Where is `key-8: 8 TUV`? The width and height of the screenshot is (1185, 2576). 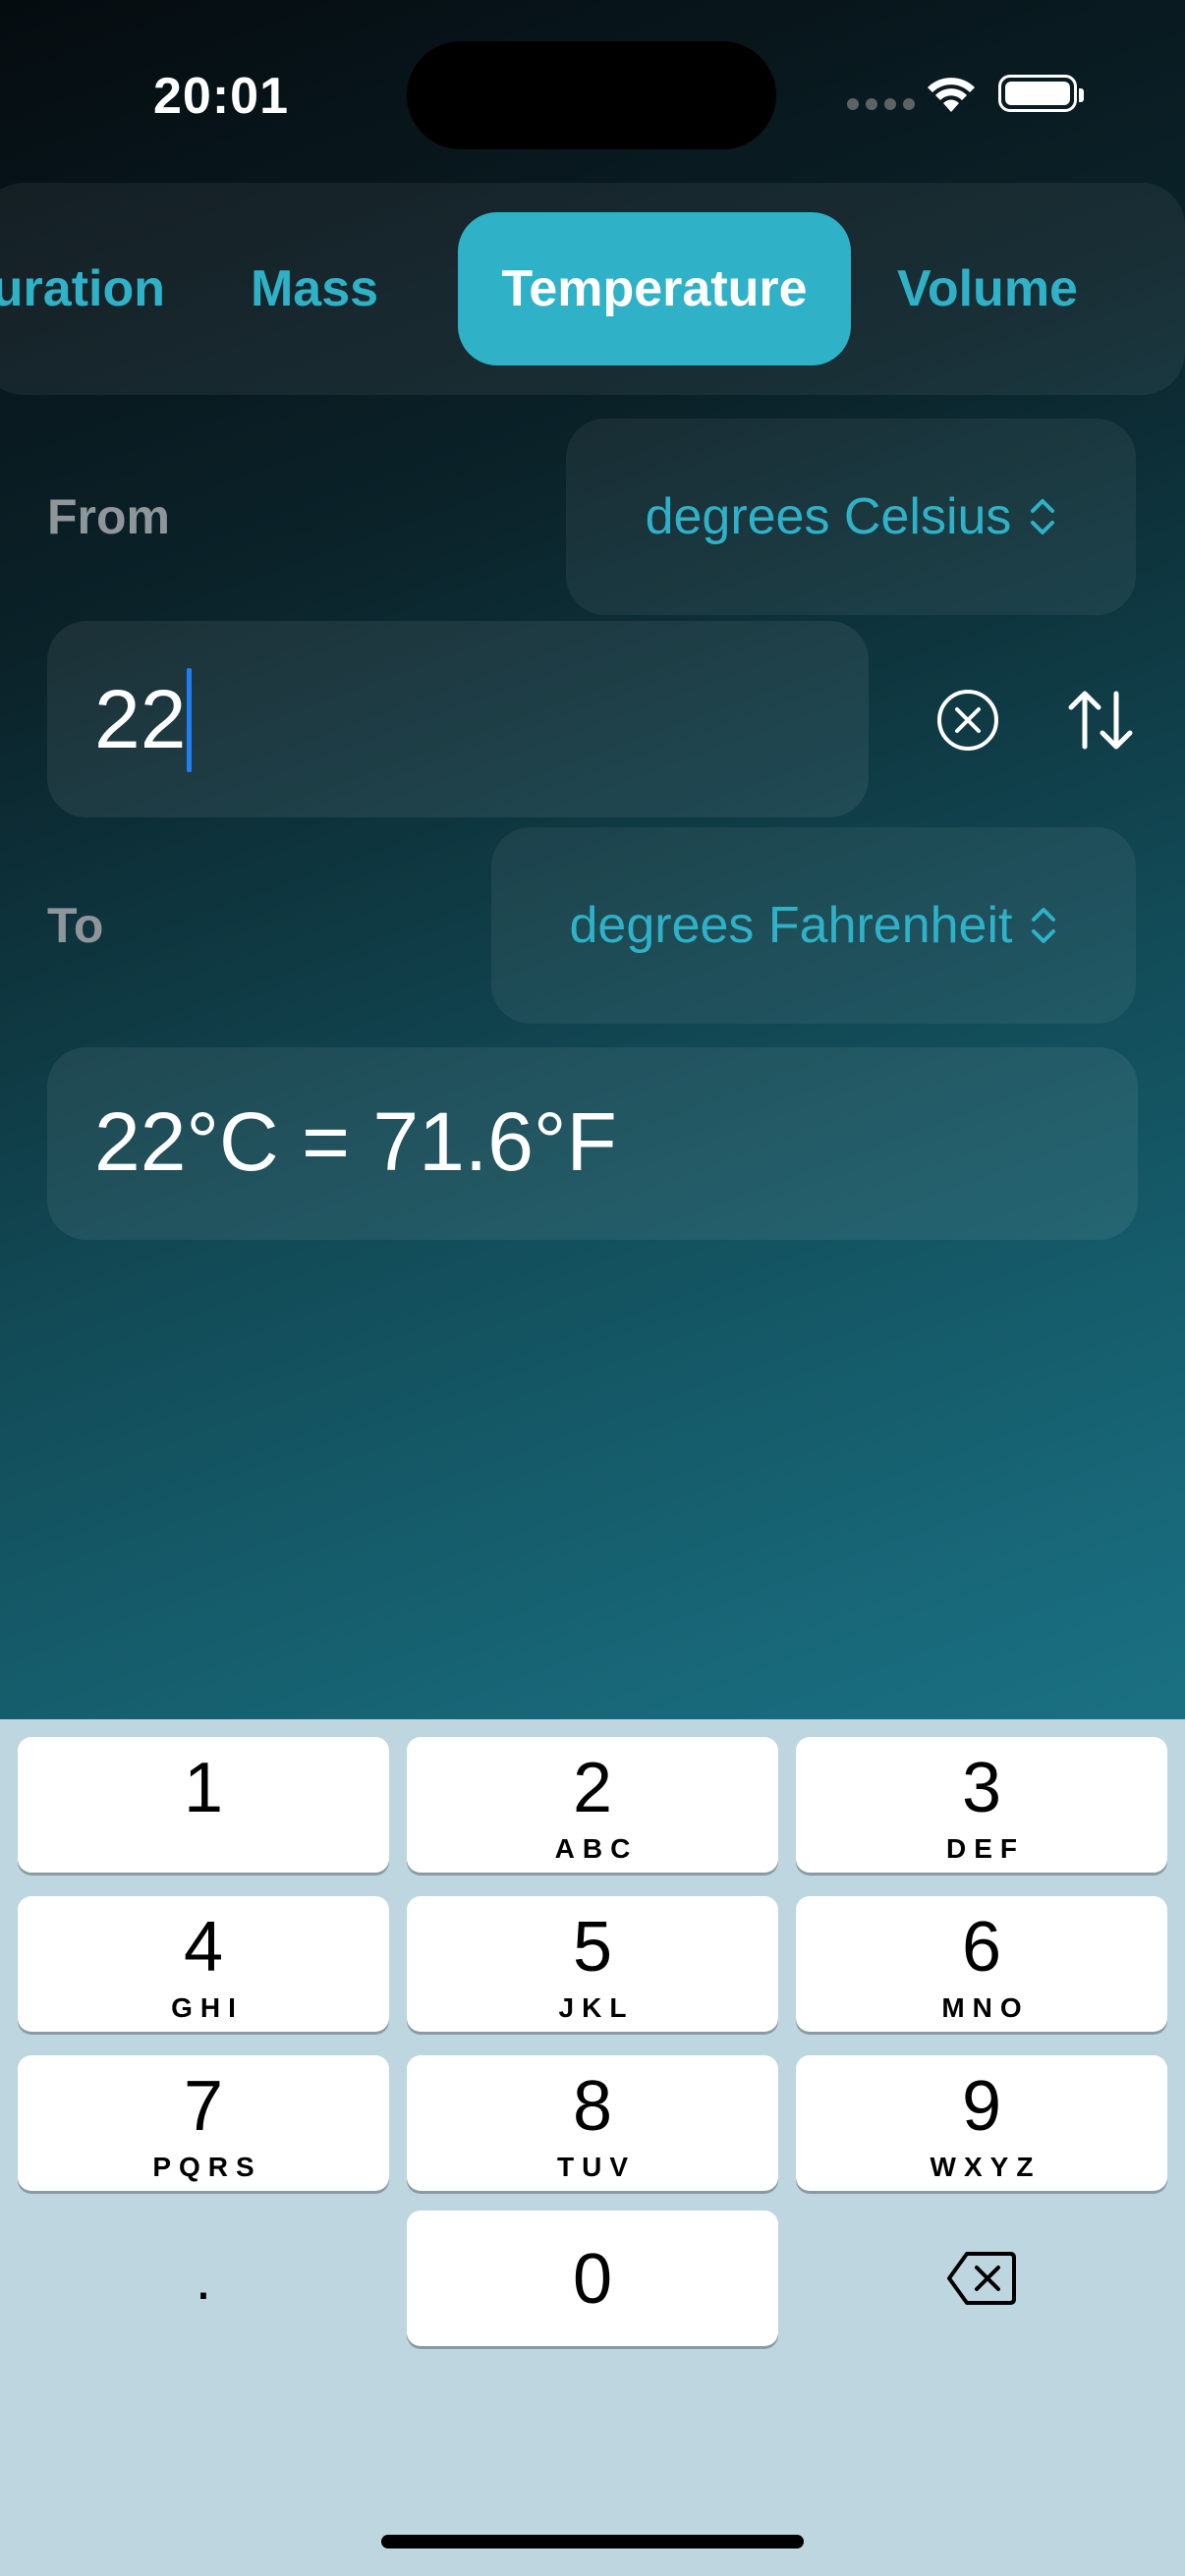 key-8: 8 TUV is located at coordinates (592, 2123).